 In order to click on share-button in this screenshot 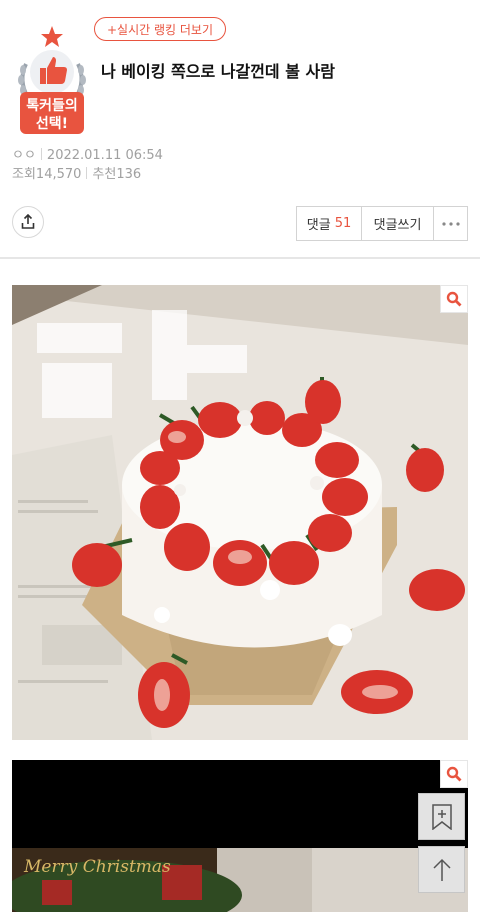, I will do `click(28, 222)`.